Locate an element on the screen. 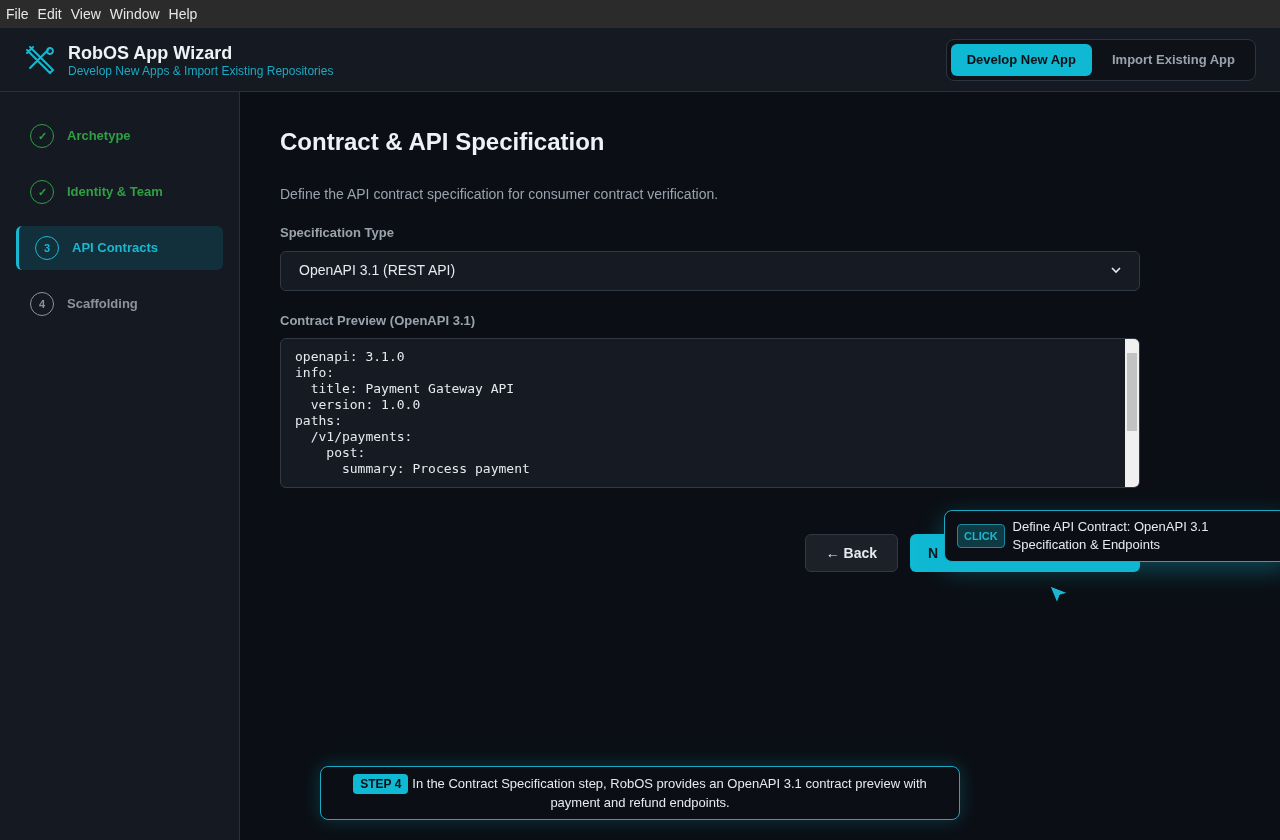 This screenshot has width=1280, height=840. menu-item: File is located at coordinates (17, 14).